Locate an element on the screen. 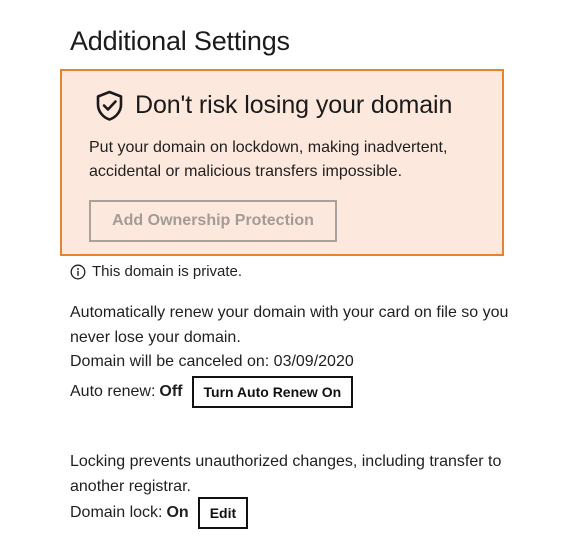 The height and width of the screenshot is (542, 577). domain-lock-status: On is located at coordinates (177, 512).